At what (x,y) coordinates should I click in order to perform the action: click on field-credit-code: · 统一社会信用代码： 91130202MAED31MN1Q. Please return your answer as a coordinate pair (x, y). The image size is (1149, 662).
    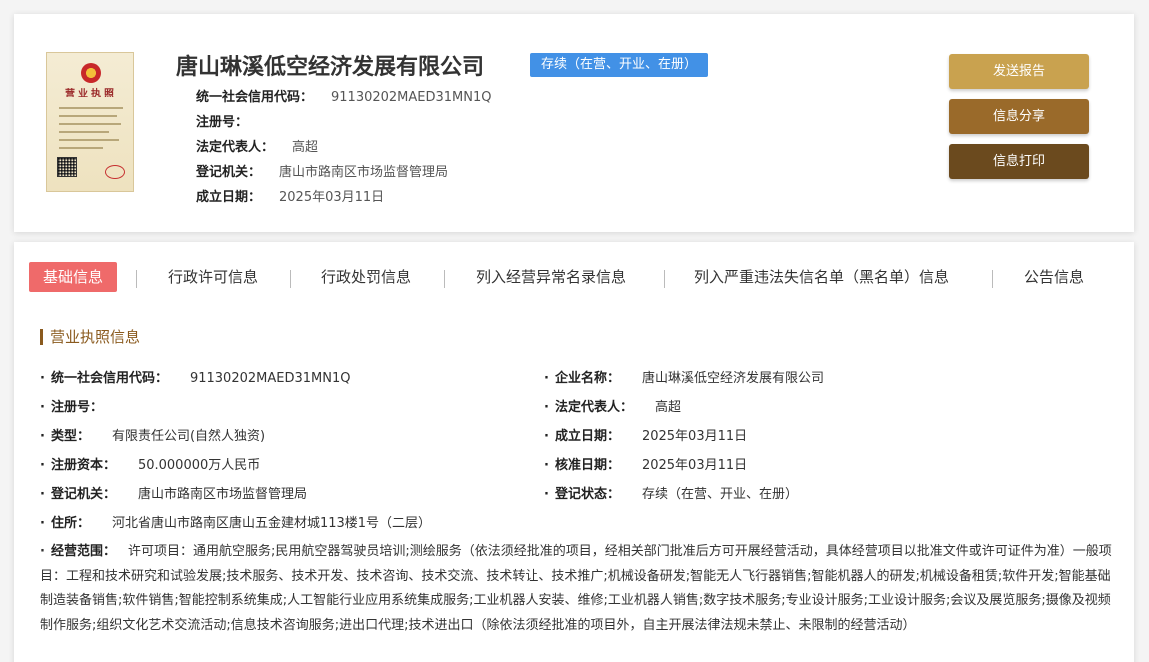
    Looking at the image, I should click on (195, 378).